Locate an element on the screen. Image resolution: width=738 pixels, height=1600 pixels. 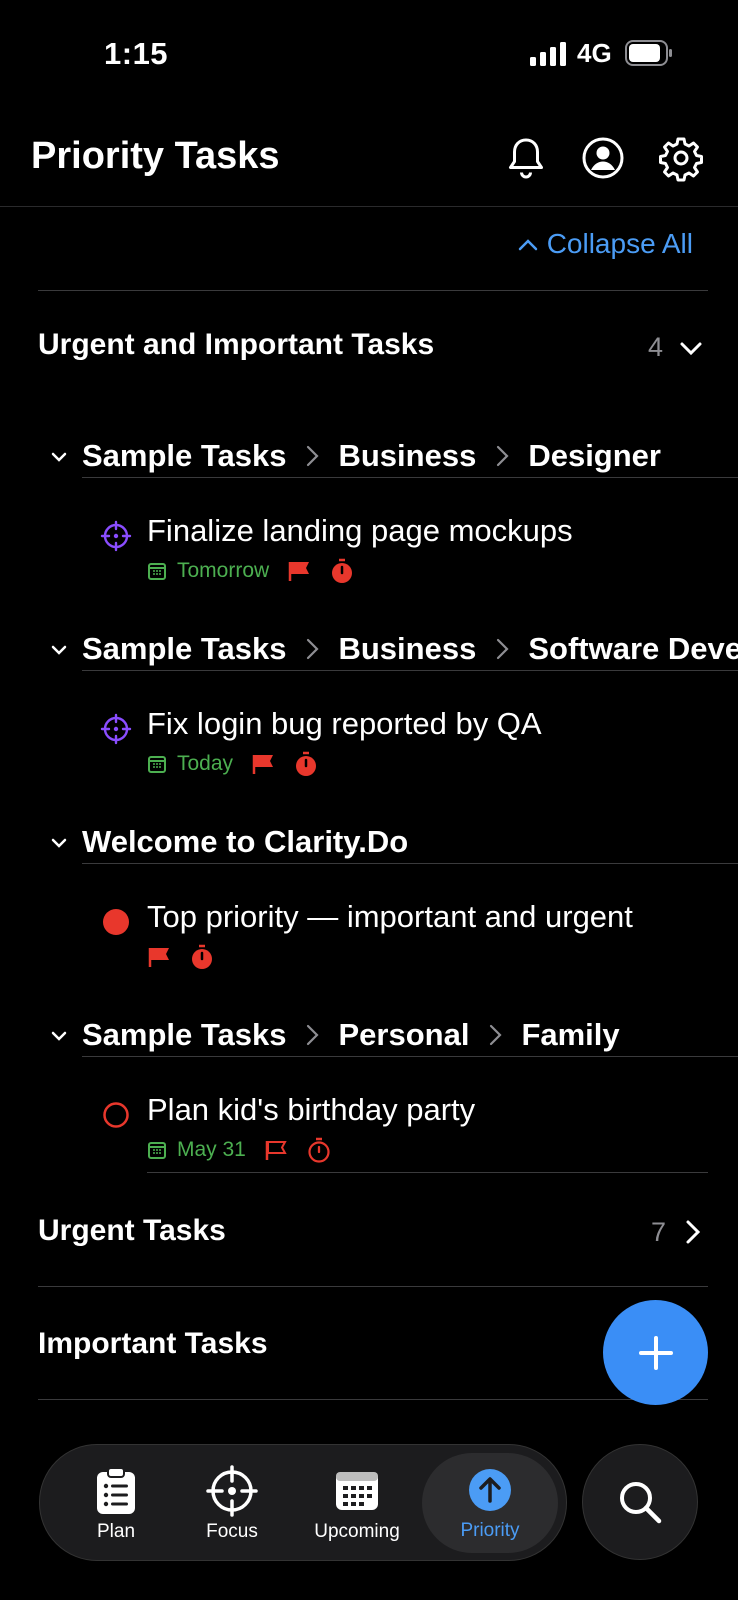
add-task-button is located at coordinates (655, 1352).